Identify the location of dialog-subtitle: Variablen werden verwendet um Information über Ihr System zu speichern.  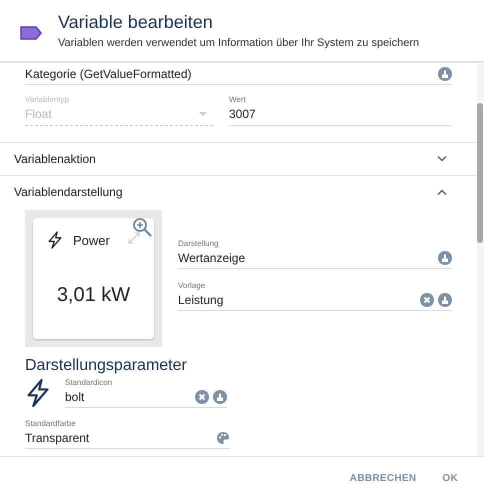
(239, 43).